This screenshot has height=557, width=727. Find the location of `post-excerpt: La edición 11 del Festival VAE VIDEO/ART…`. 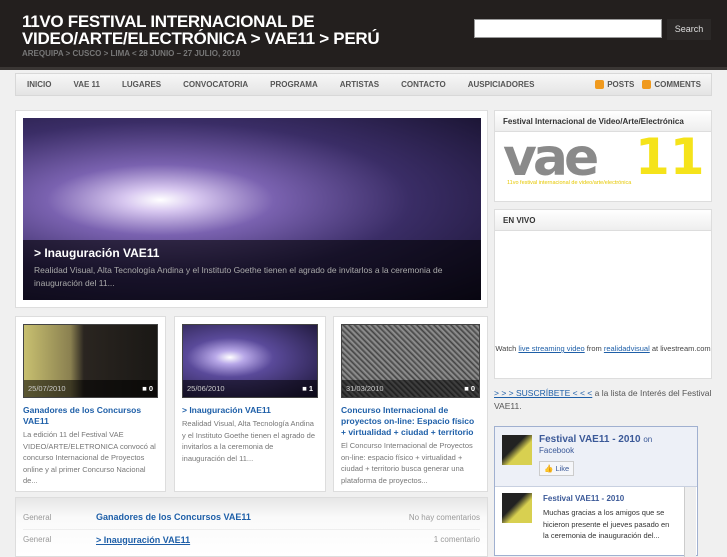

post-excerpt: La edición 11 del Festival VAE VIDEO/ART… is located at coordinates (89, 457).